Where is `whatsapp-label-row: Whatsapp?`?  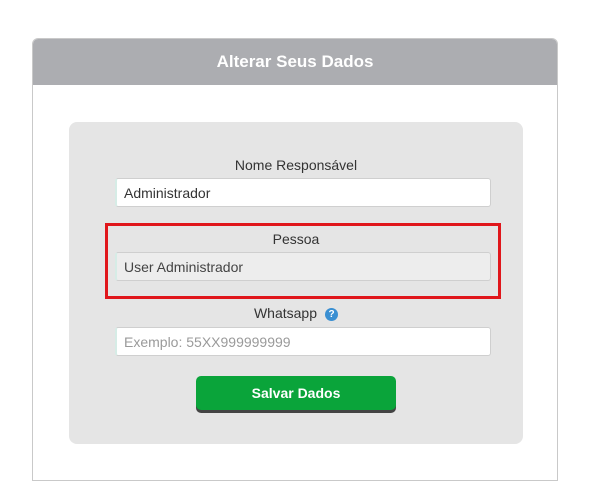 whatsapp-label-row: Whatsapp? is located at coordinates (296, 313).